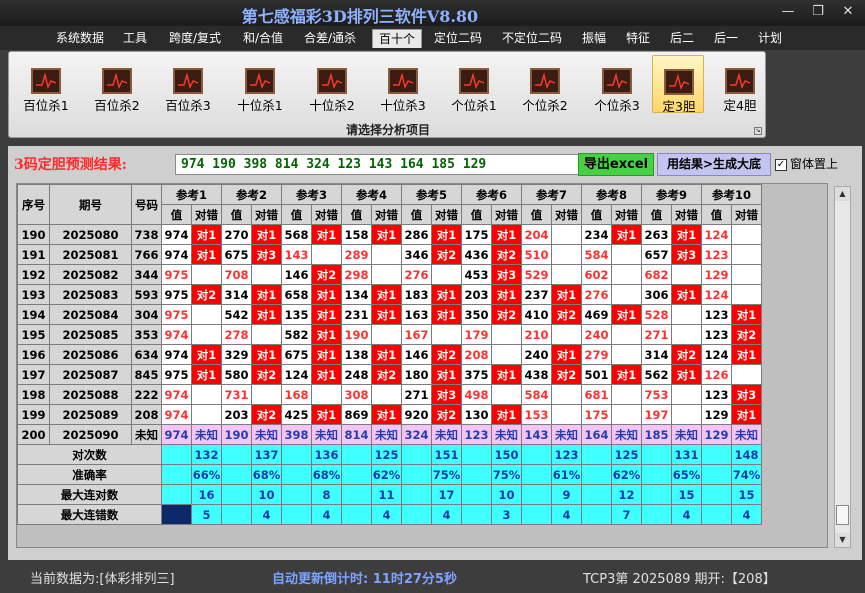  What do you see at coordinates (416, 394) in the screenshot?
I see `ref-value-cell: 271` at bounding box center [416, 394].